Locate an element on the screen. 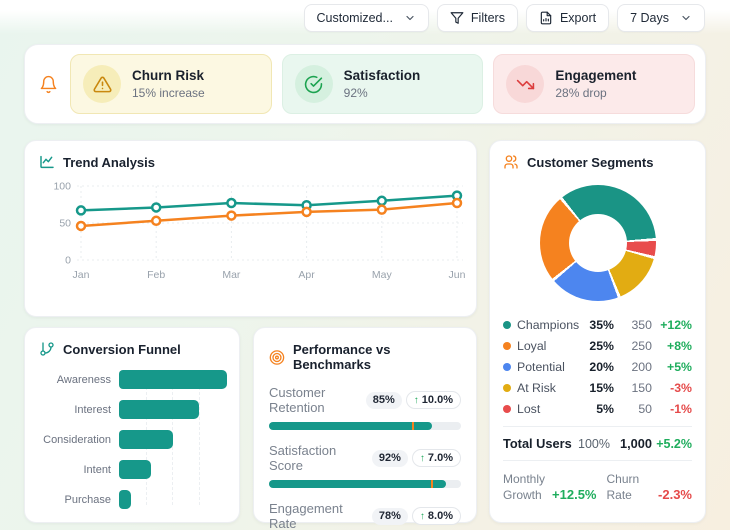  legend-pct: 35% is located at coordinates (601, 324).